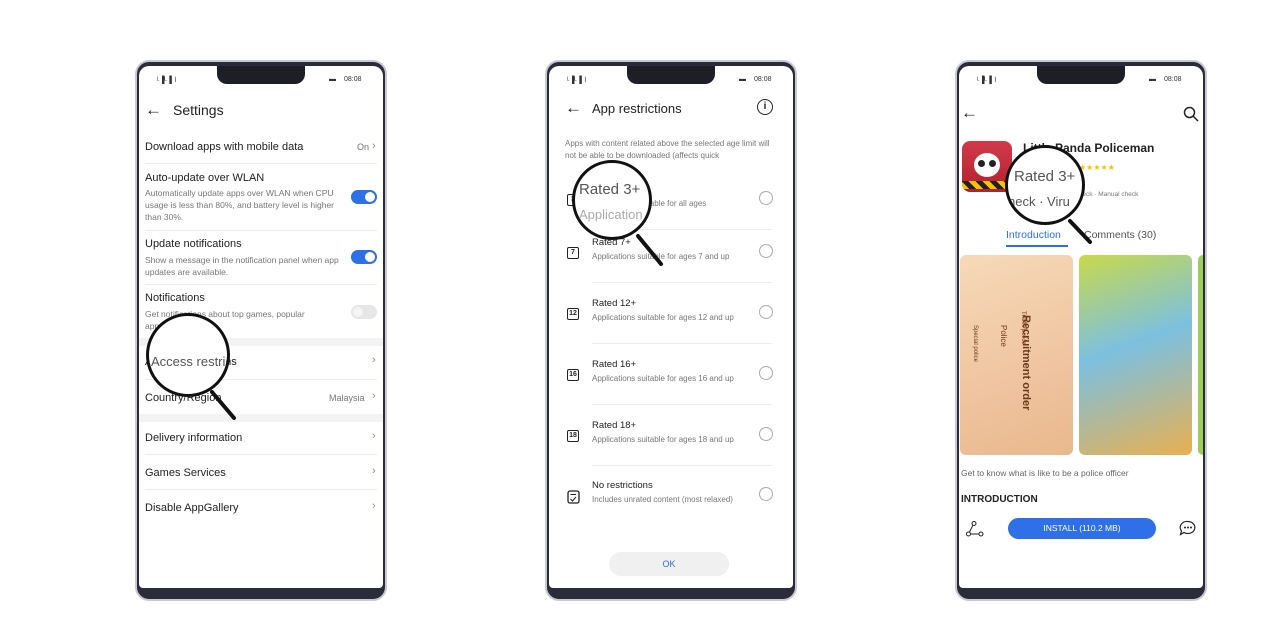 This screenshot has height=630, width=1270. Describe the element at coordinates (347, 398) in the screenshot. I see `country-value: Malaysia` at that location.